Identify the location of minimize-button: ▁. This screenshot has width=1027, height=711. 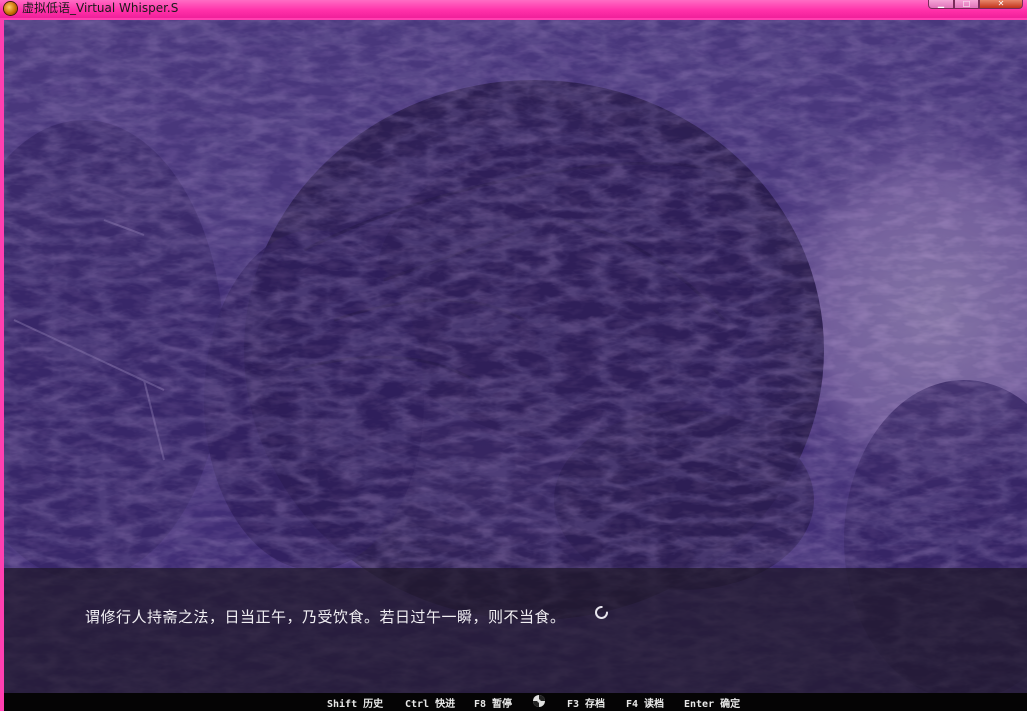
(941, 4).